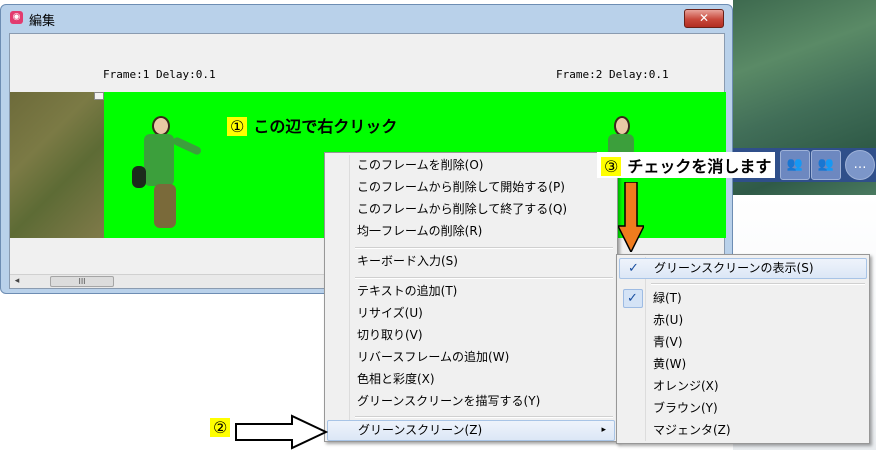 This screenshot has width=876, height=450. Describe the element at coordinates (826, 165) in the screenshot. I see `people-icon: 👥` at that location.